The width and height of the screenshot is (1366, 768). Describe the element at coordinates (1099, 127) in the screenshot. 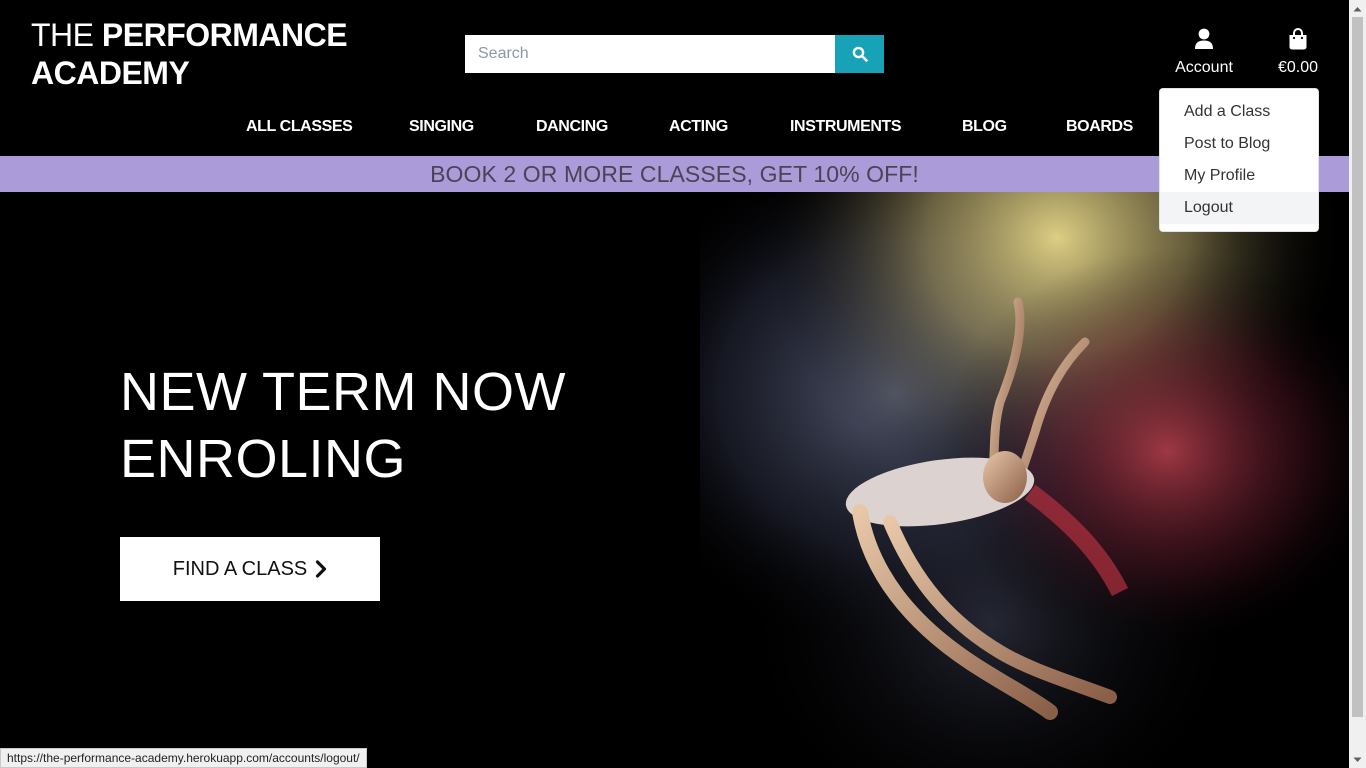

I see `nav-item-boards: BOARDS` at that location.